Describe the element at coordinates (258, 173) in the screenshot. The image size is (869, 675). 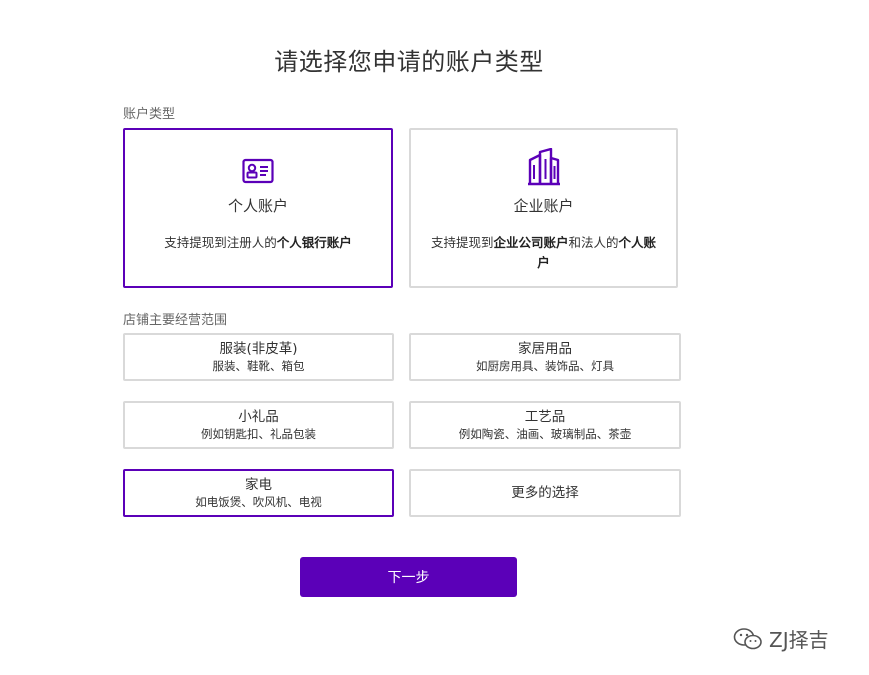
I see `id-card-icon` at that location.